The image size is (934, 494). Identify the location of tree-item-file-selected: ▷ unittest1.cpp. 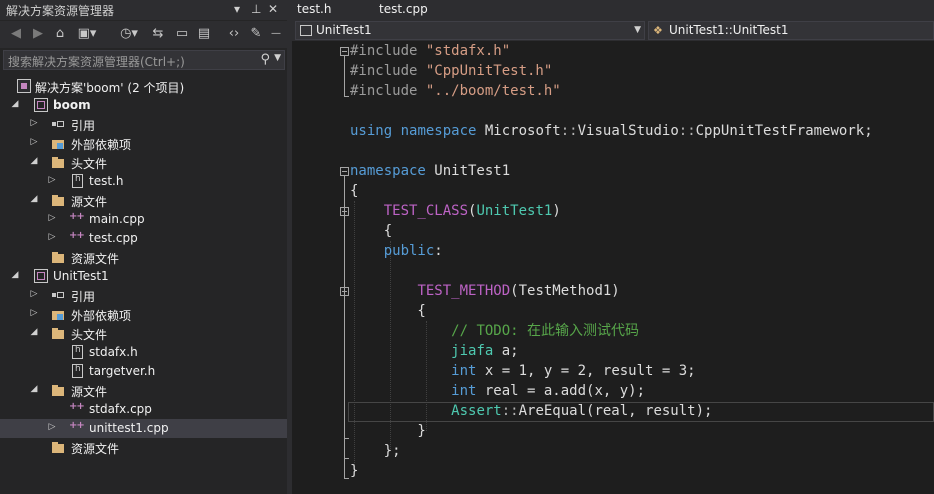
(143, 428).